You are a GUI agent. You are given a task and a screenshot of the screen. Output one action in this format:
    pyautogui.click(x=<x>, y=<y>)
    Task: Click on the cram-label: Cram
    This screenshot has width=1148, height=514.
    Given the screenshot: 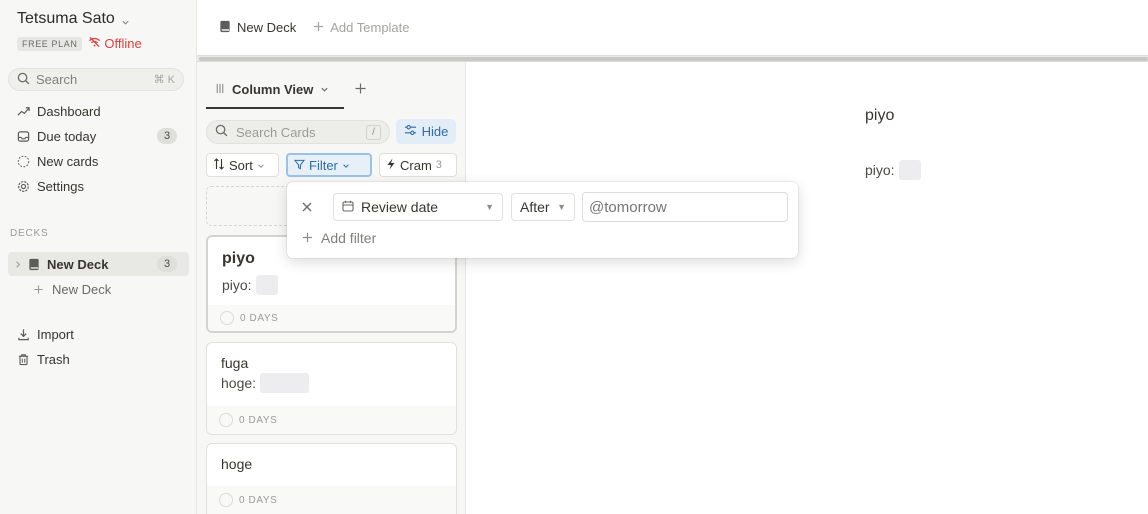 What is the action you would take?
    pyautogui.click(x=416, y=165)
    